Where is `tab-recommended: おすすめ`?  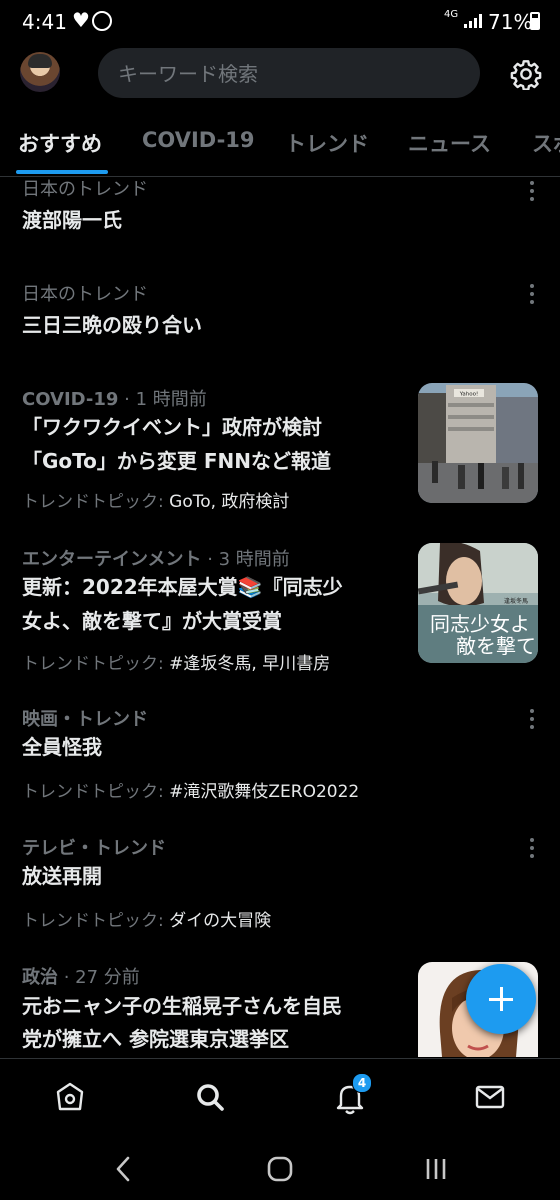
tab-recommended: おすすめ is located at coordinates (60, 143).